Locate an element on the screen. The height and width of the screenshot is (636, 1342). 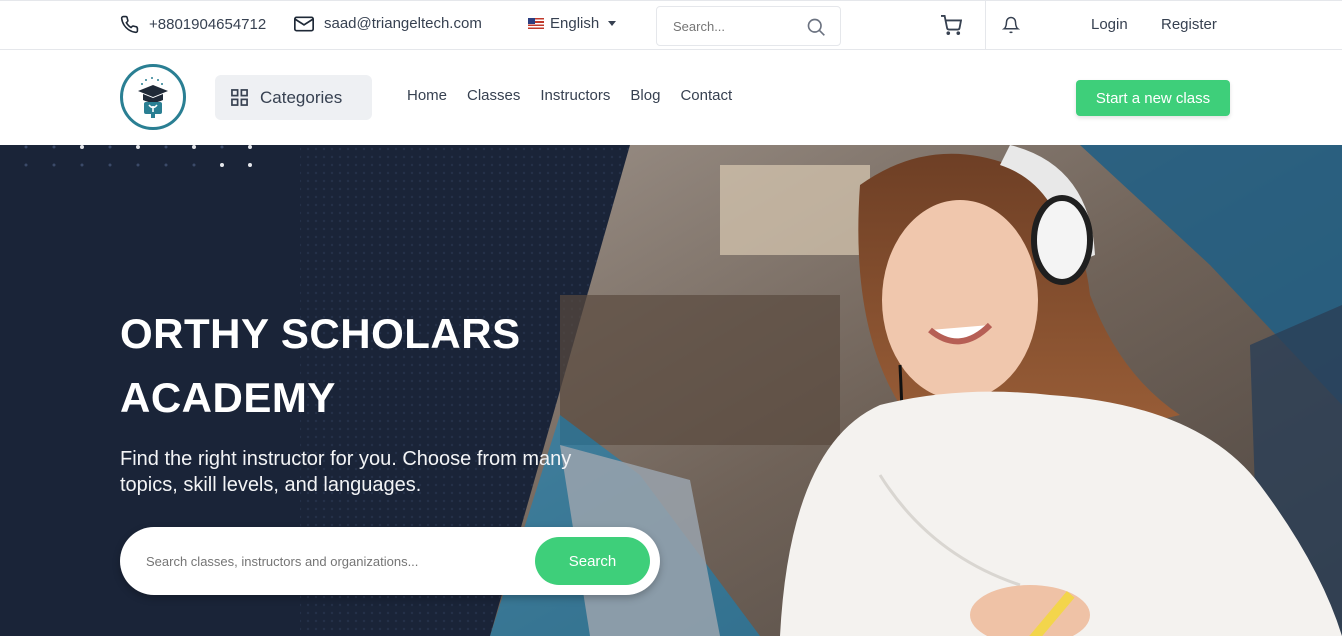
categories-label: Categories is located at coordinates (301, 97).